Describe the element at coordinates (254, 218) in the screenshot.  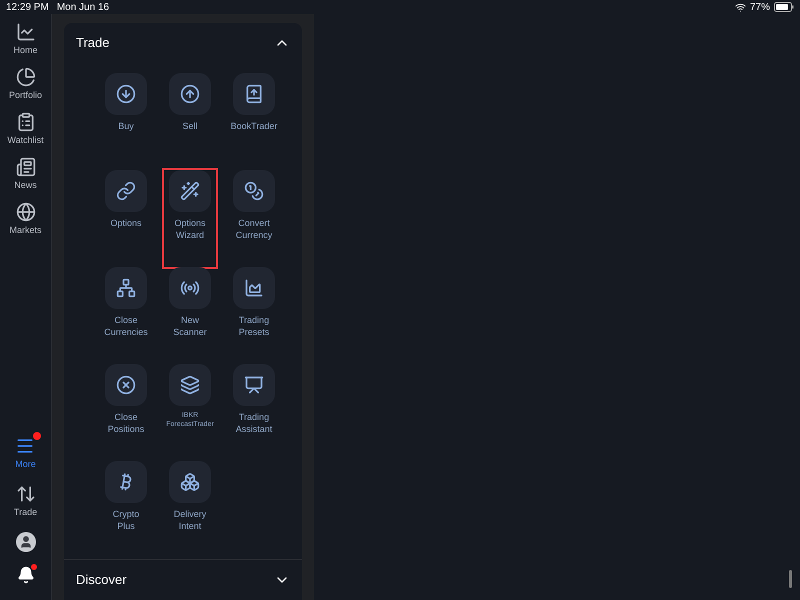
I see `trade-action: Convert Currency` at that location.